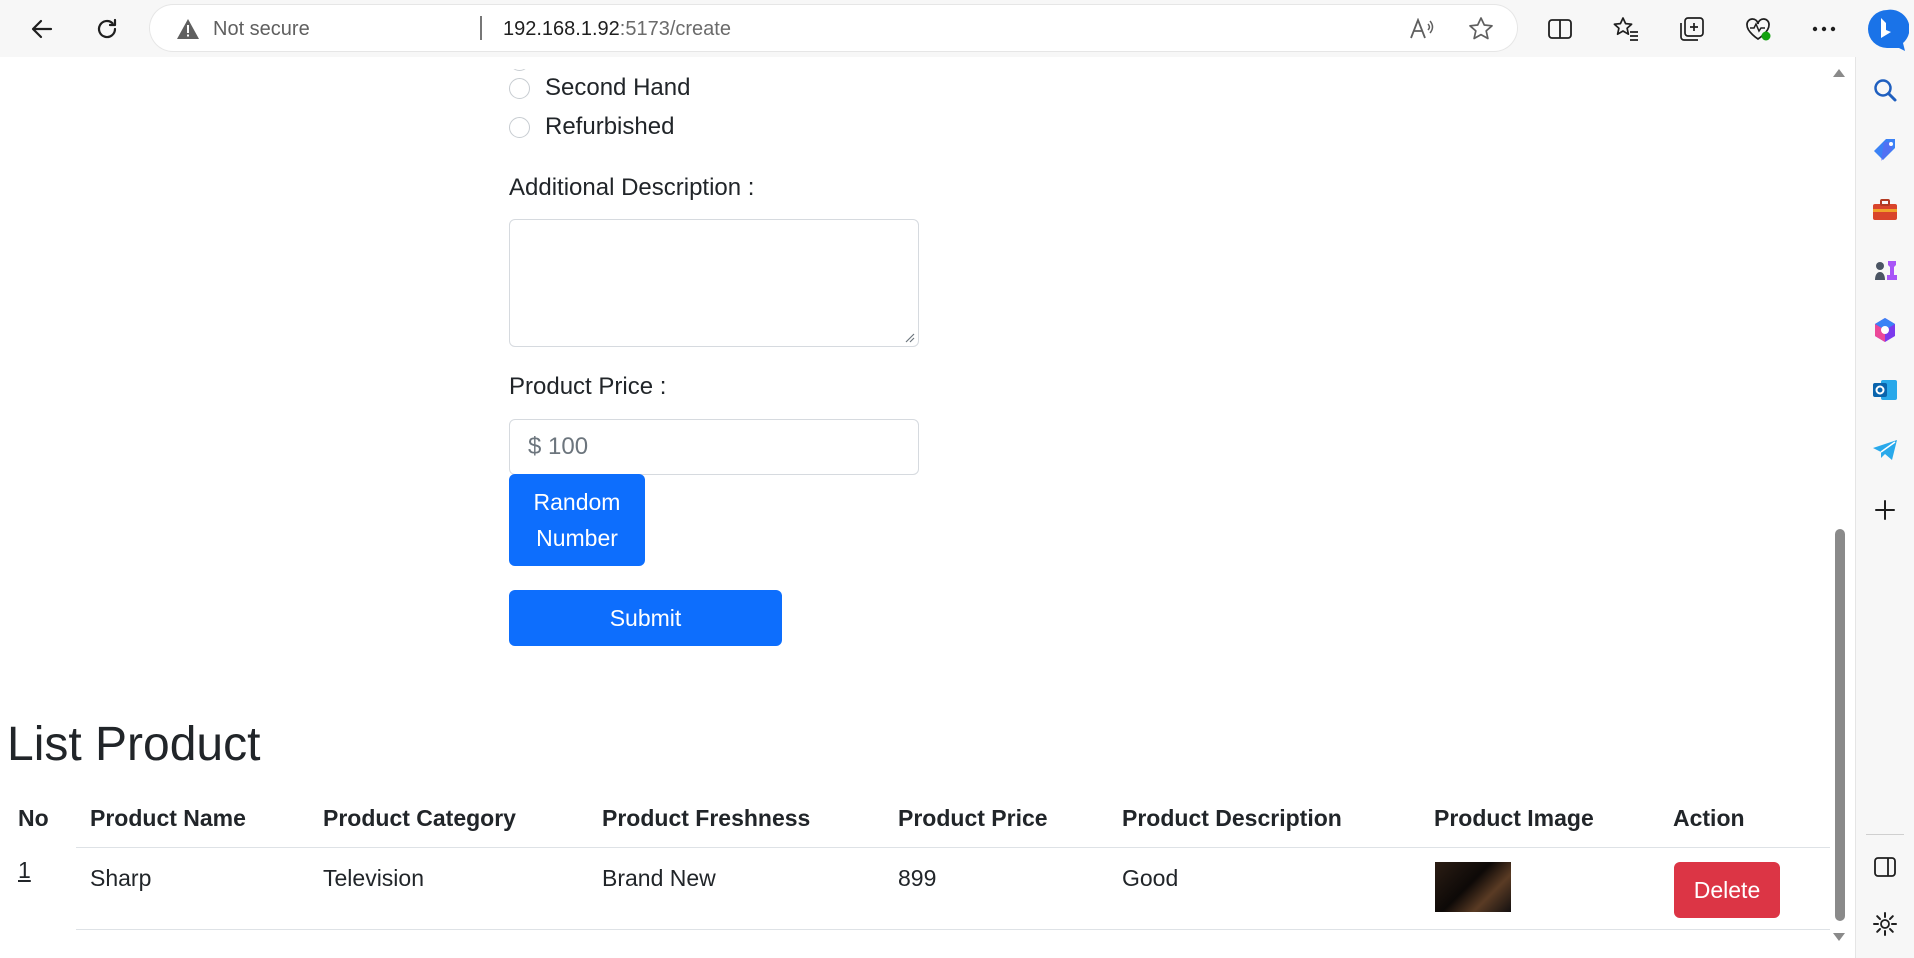 The height and width of the screenshot is (958, 1914). I want to click on header-product-price: Product Price, so click(973, 818).